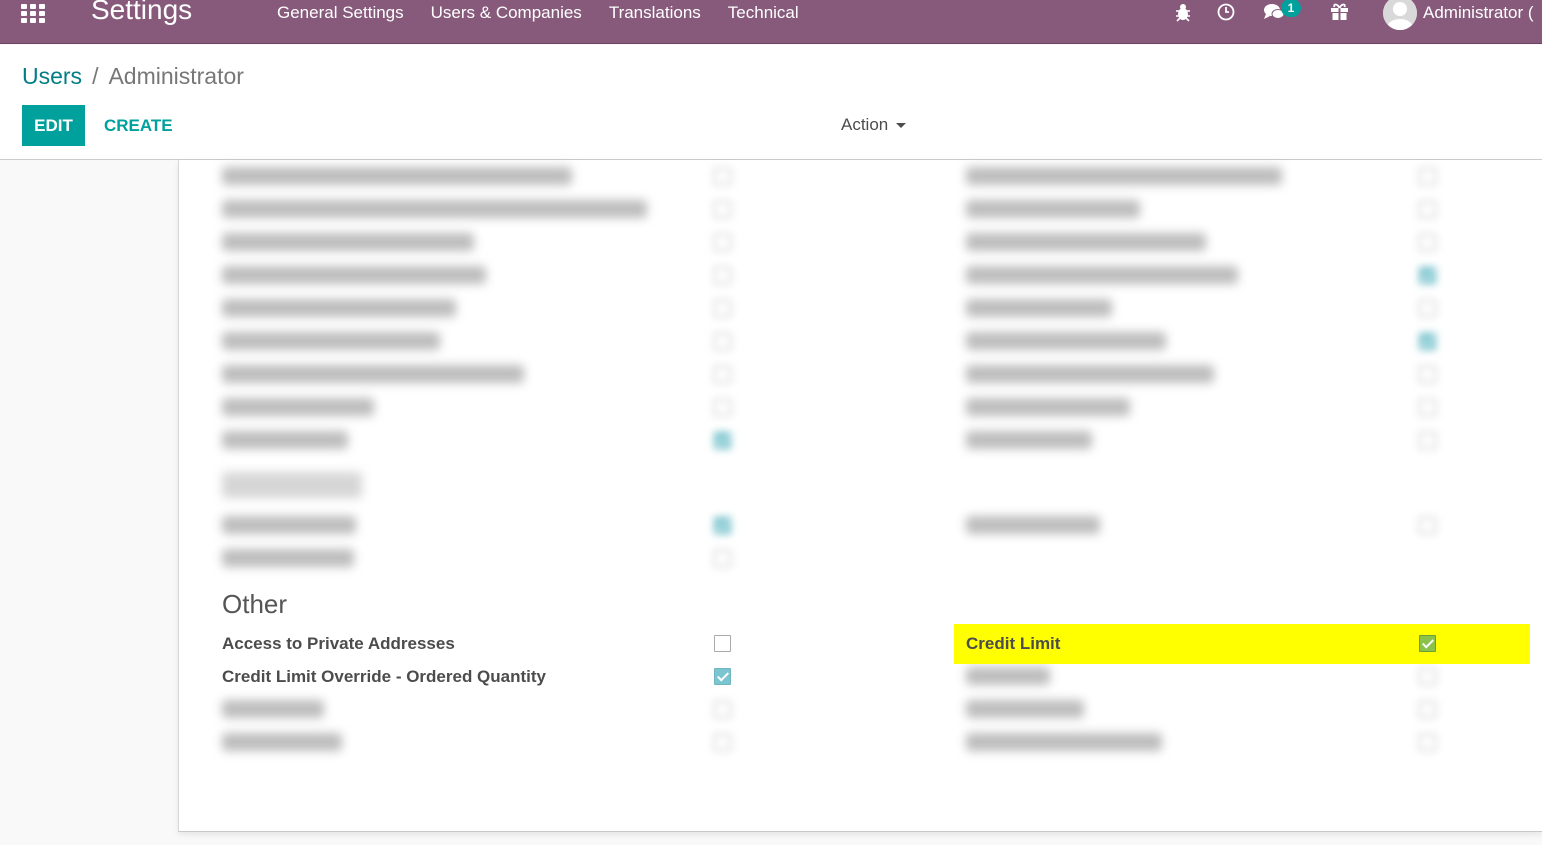 Image resolution: width=1542 pixels, height=845 pixels. Describe the element at coordinates (865, 124) in the screenshot. I see `action-label: Action` at that location.